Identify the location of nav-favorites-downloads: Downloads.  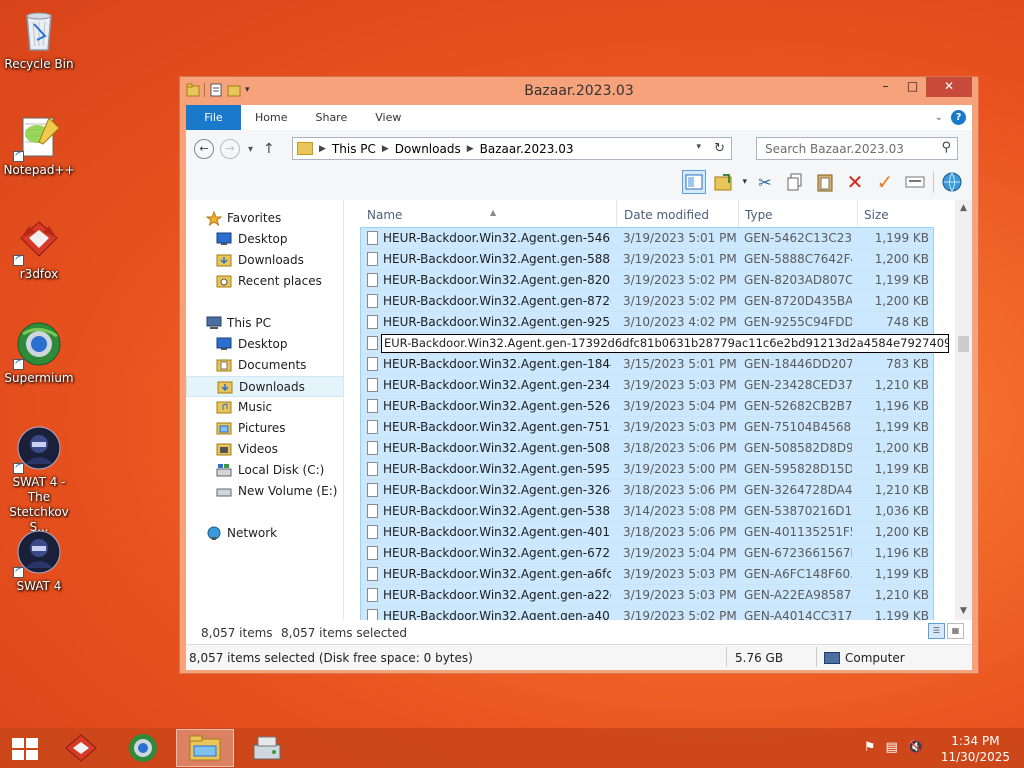
(265, 260).